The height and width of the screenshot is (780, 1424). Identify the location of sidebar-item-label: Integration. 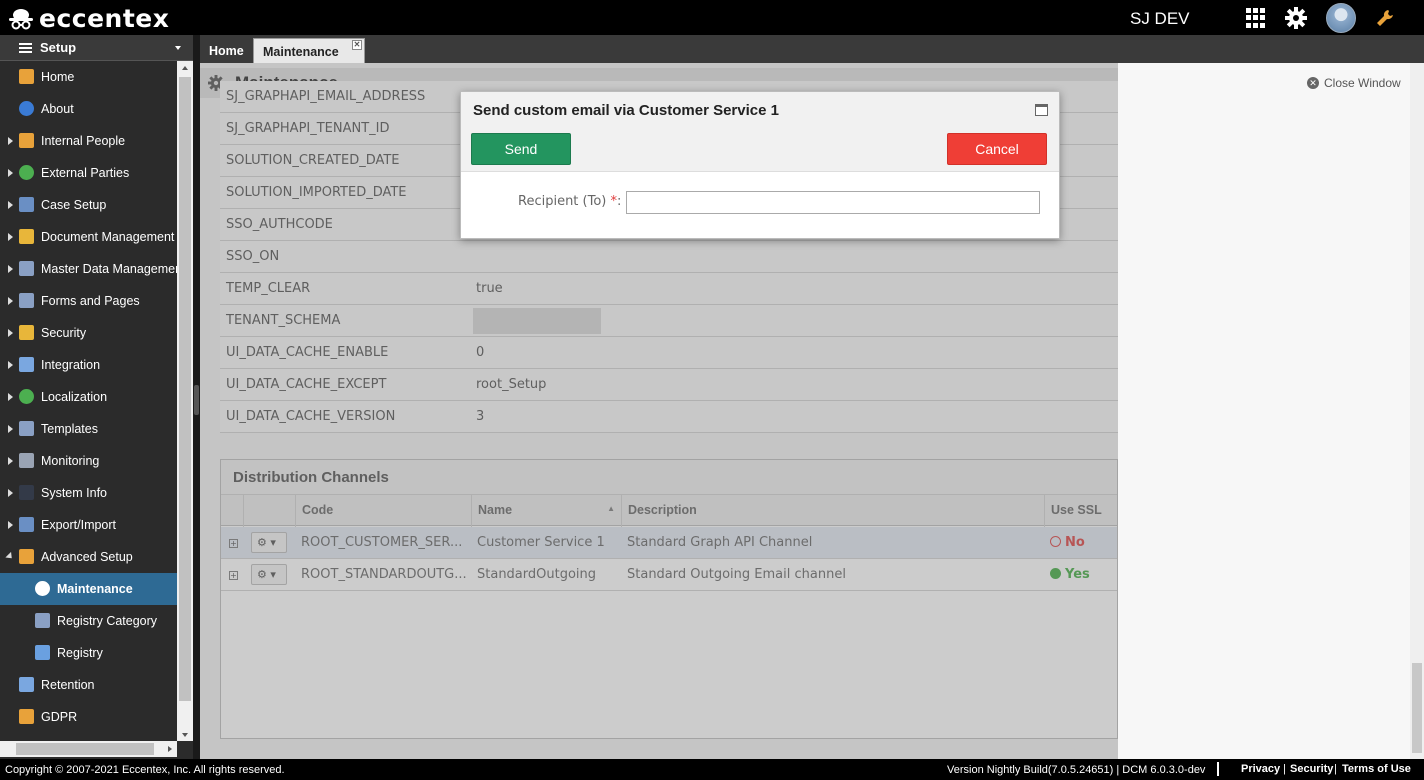
(71, 365).